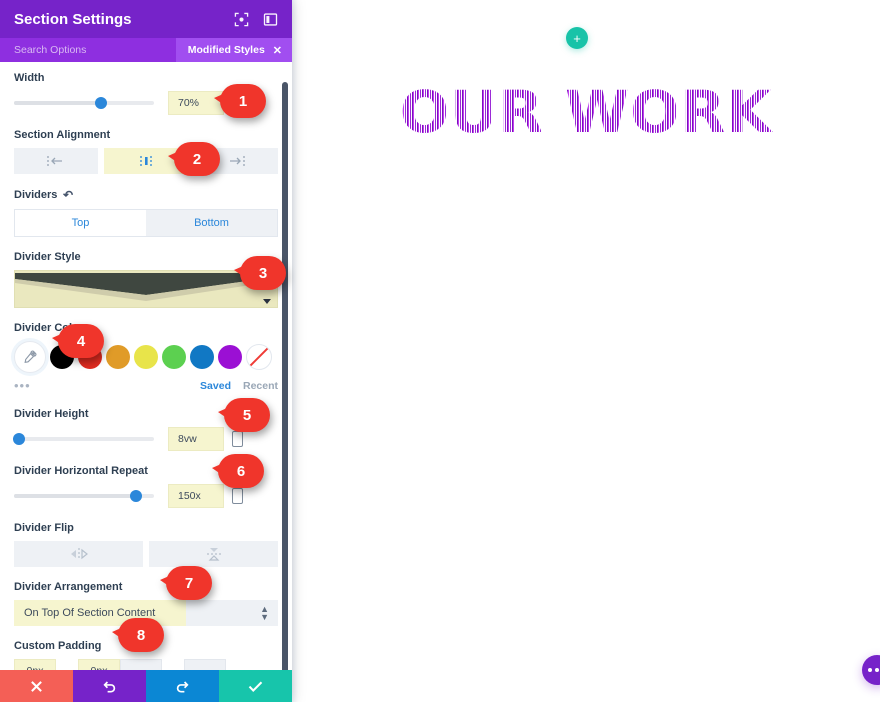 This screenshot has height=702, width=880. I want to click on modified-styles-label: Modified Styles, so click(226, 50).